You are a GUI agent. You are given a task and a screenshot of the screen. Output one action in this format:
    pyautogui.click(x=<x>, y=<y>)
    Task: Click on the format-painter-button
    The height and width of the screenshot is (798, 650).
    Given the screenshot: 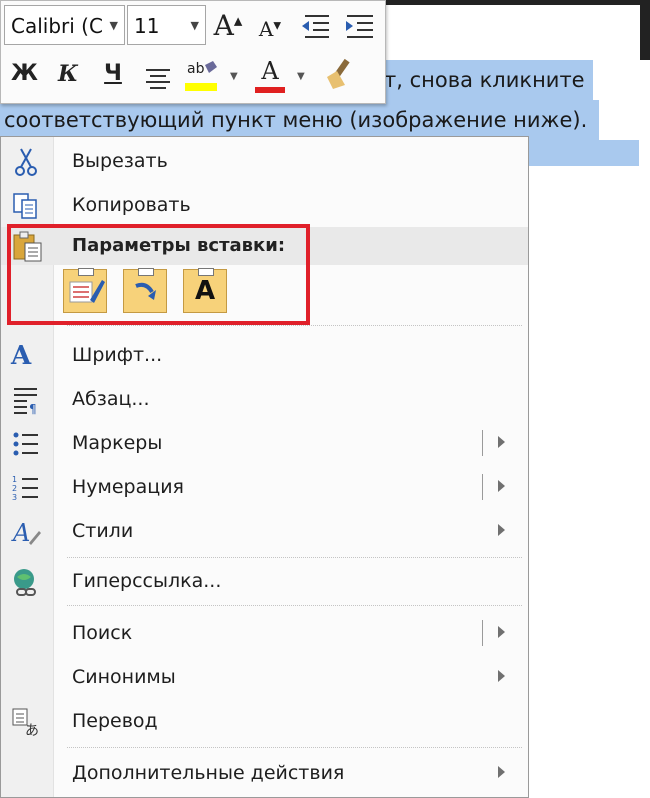 What is the action you would take?
    pyautogui.click(x=339, y=75)
    